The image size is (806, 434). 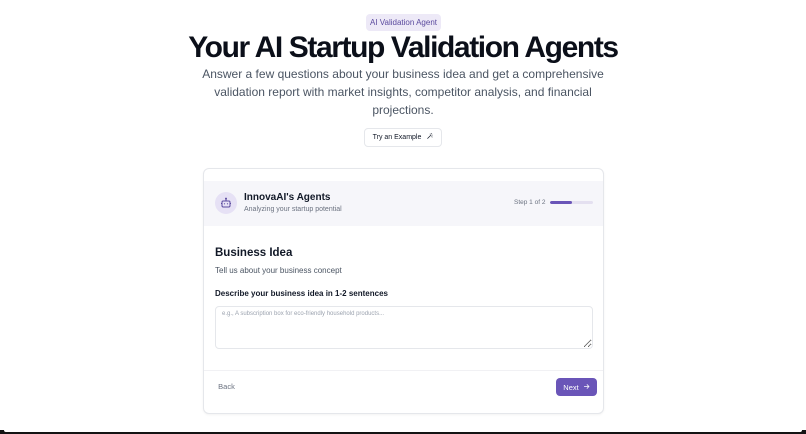 I want to click on ai-validation-badge: AI Validation Agent, so click(x=403, y=22).